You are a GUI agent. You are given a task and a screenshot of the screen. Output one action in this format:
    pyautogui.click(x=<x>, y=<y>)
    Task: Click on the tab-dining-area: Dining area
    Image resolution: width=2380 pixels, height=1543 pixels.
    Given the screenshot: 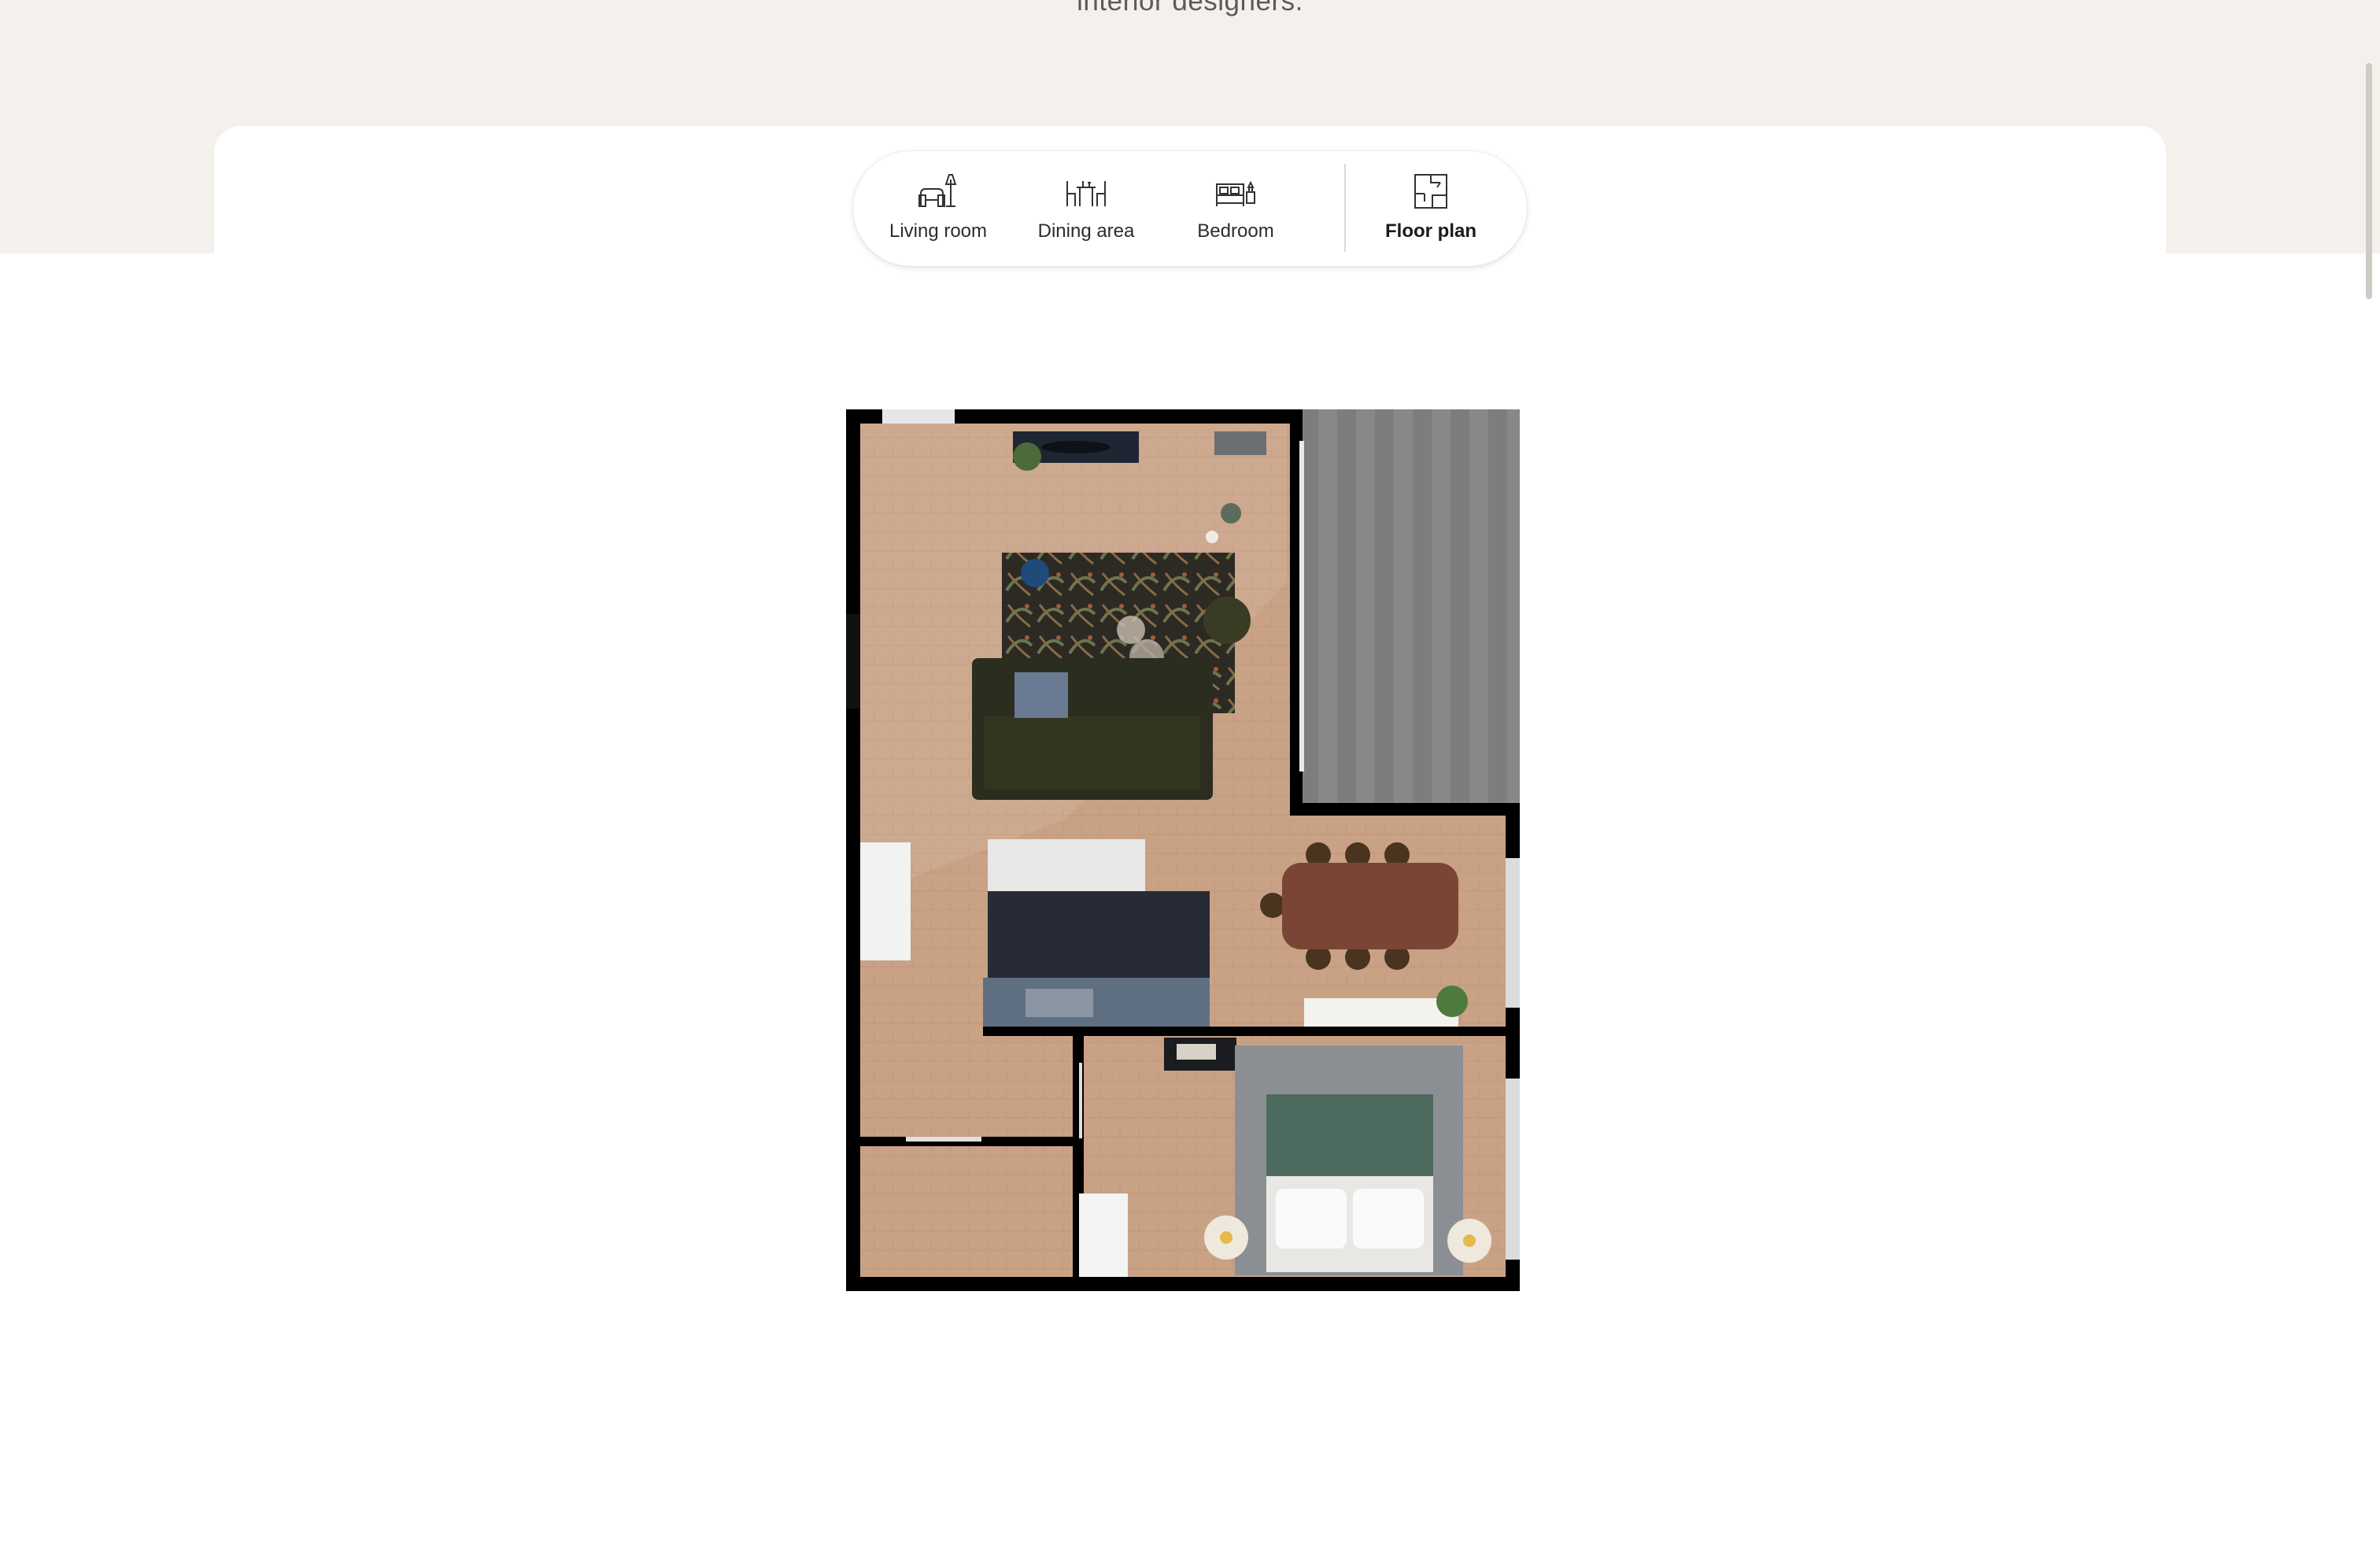 What is the action you would take?
    pyautogui.click(x=1086, y=208)
    